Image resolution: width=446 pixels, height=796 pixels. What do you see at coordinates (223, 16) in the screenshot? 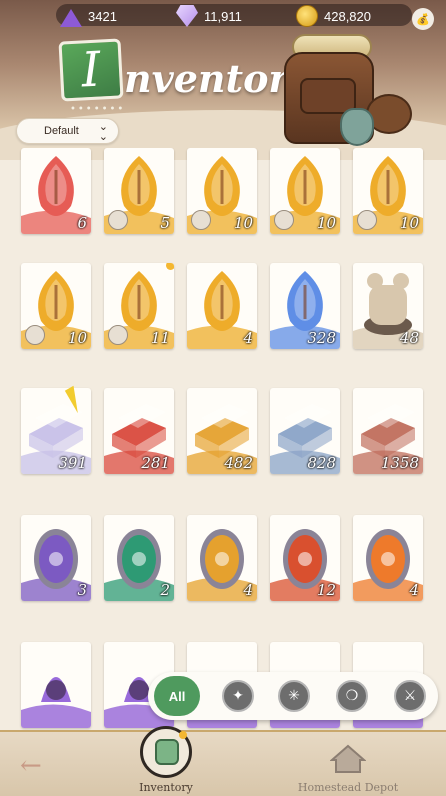
I see `currency-diamonds-value: 11,911` at bounding box center [223, 16].